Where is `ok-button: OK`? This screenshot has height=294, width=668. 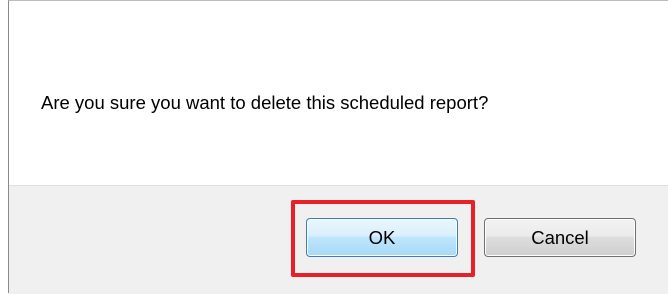
ok-button: OK is located at coordinates (382, 237).